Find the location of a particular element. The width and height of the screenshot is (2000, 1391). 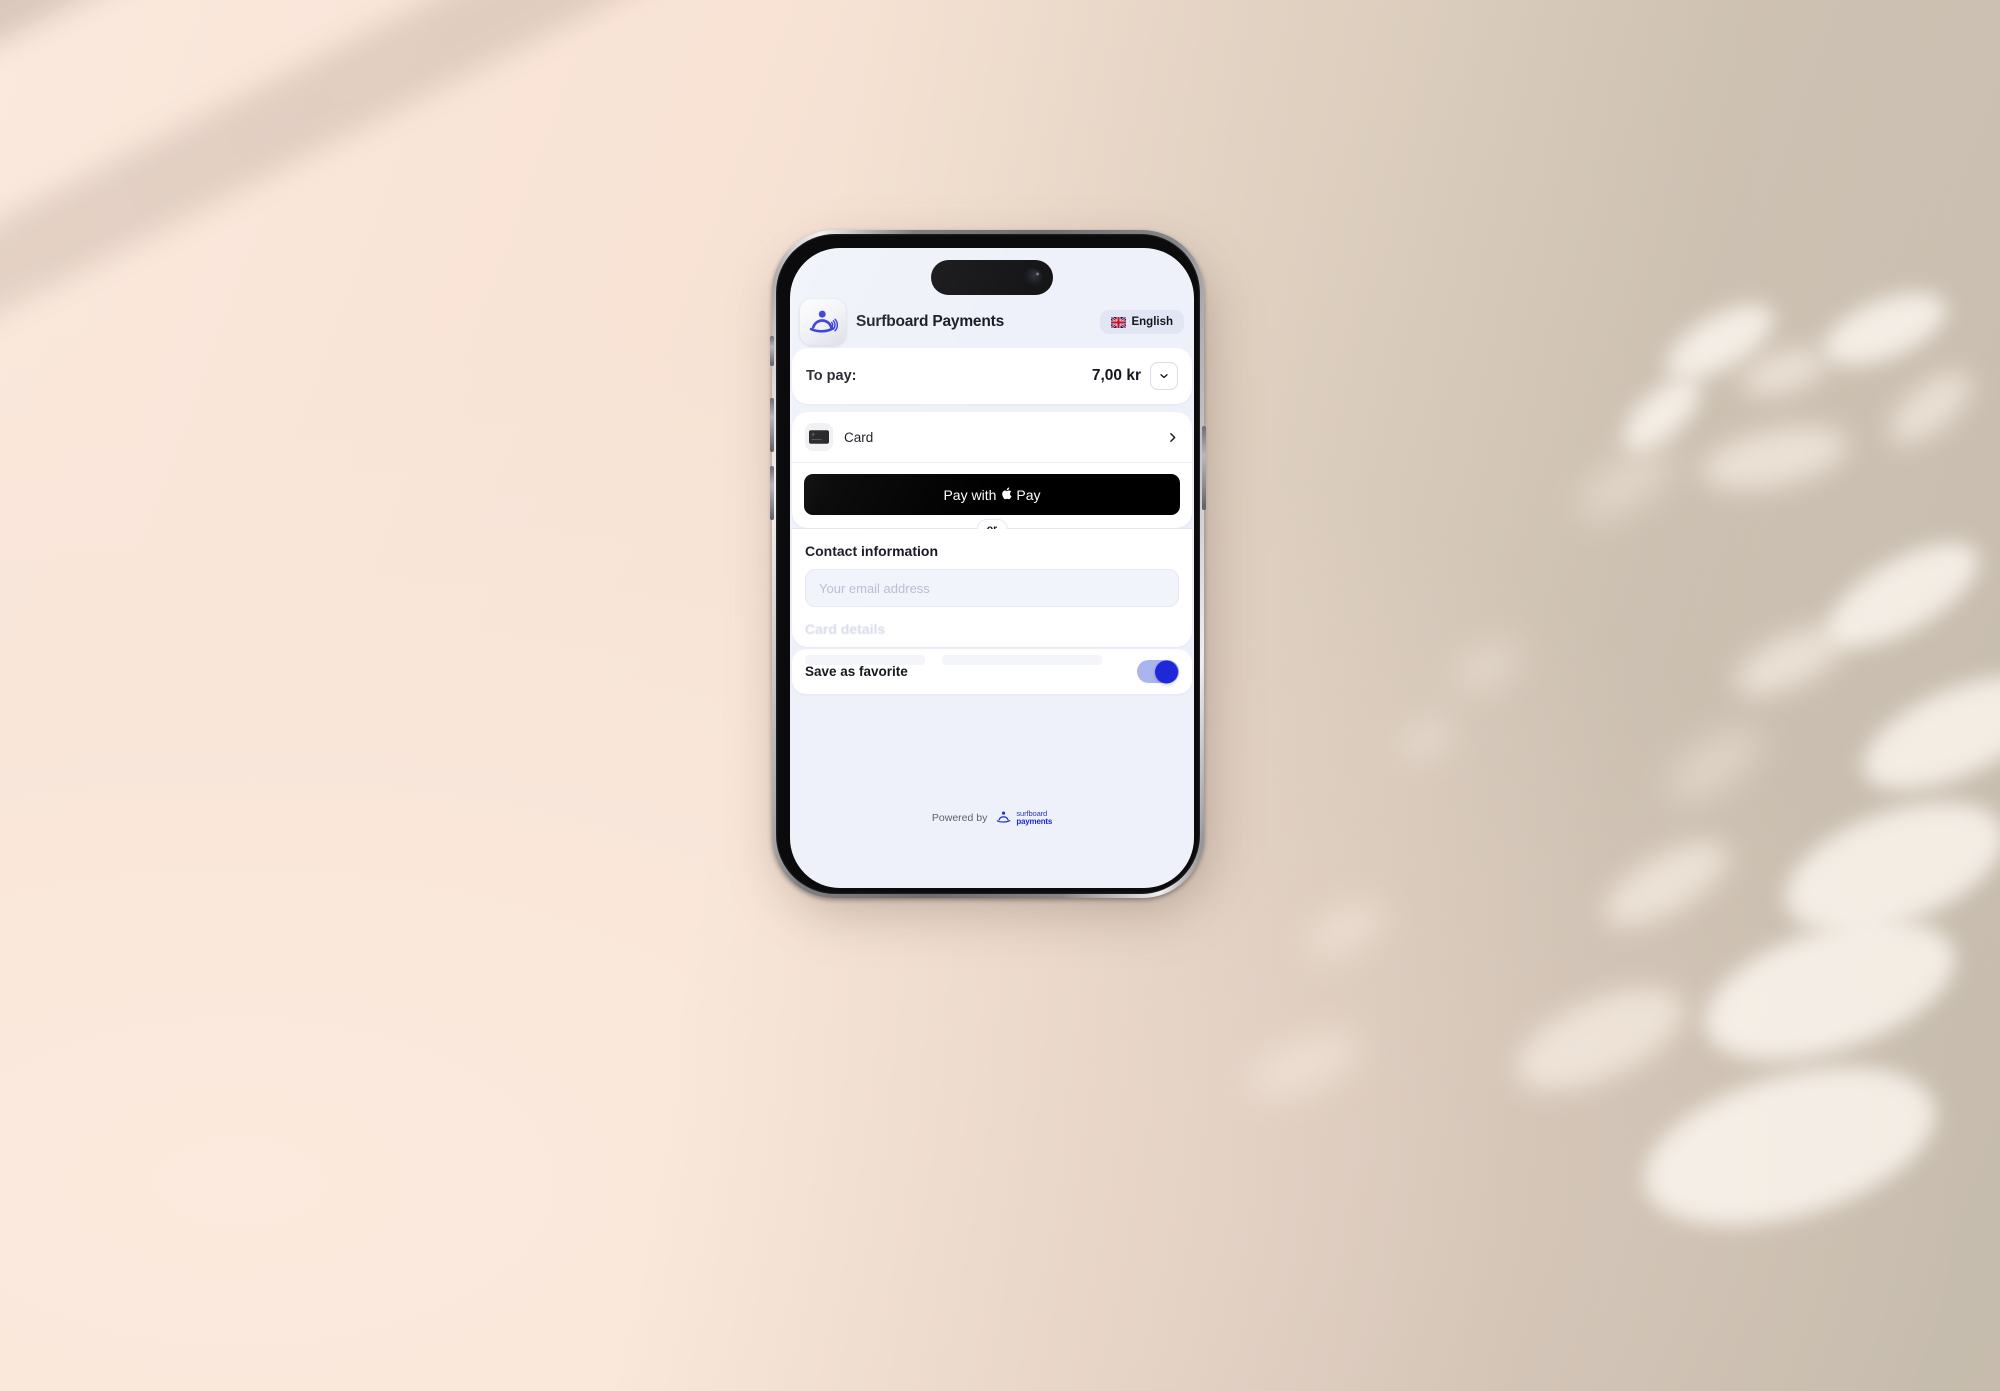

order-details-expand-button is located at coordinates (1164, 376).